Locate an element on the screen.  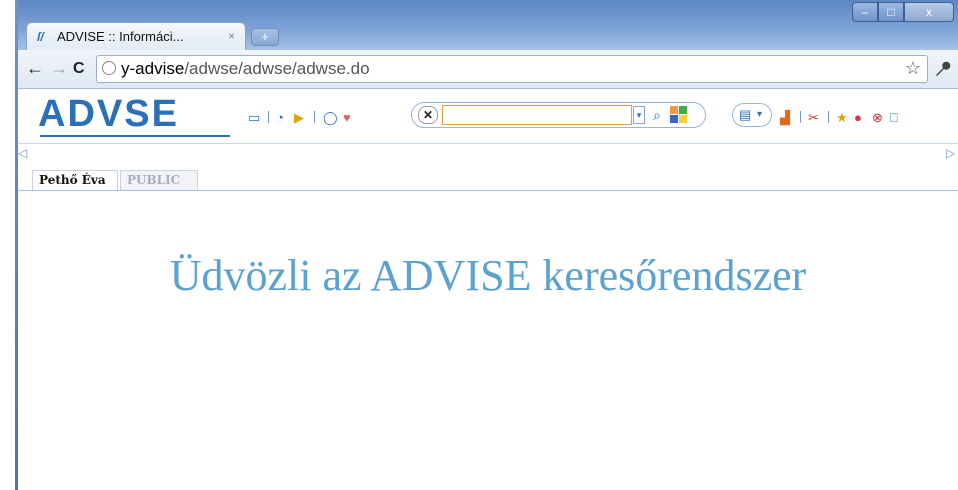
tab-user: Pethő Éva is located at coordinates (75, 180).